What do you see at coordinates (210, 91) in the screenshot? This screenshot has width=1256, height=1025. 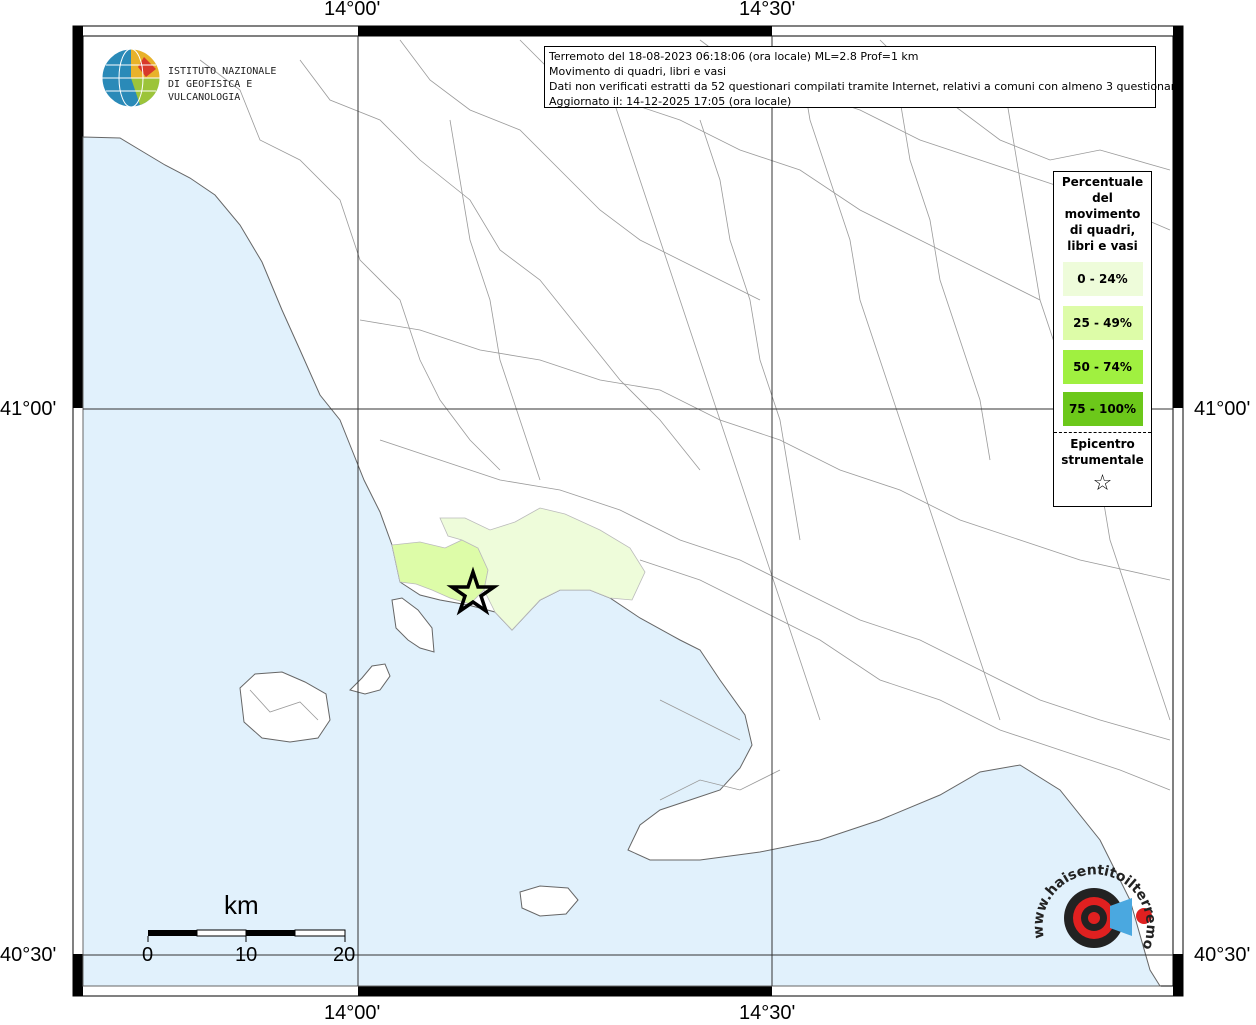 I see `logo-line2: DI GEOFISICA E VULCANOLOGIA` at bounding box center [210, 91].